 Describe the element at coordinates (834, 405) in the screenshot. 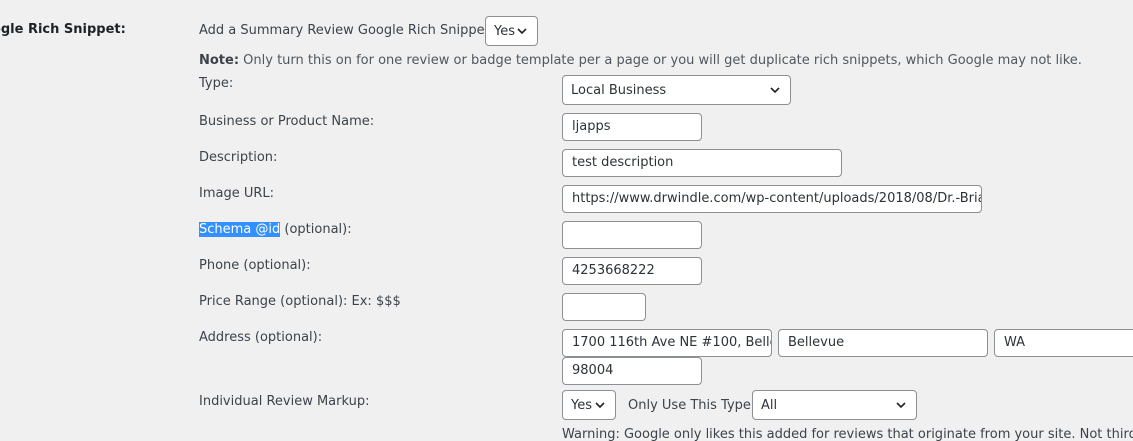

I see `only-use-select: All` at that location.